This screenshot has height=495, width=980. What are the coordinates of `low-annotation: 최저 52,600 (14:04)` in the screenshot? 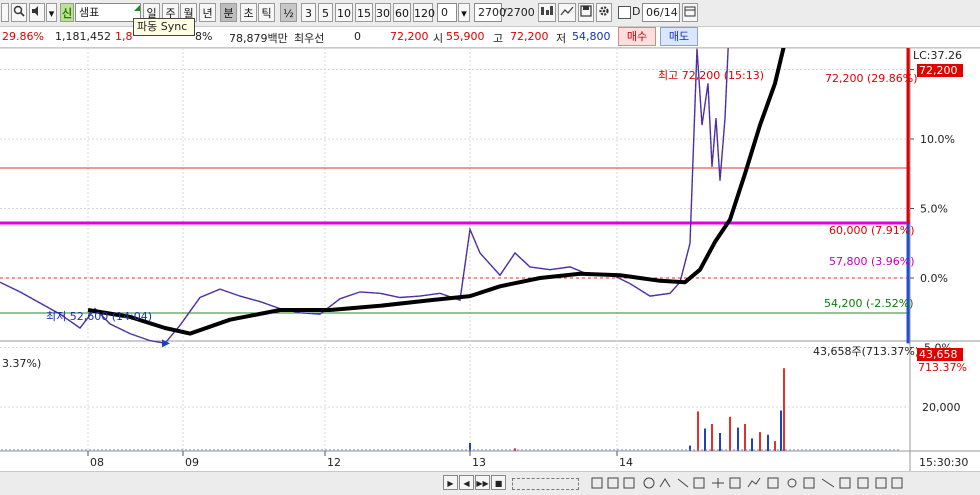 It's located at (99, 316).